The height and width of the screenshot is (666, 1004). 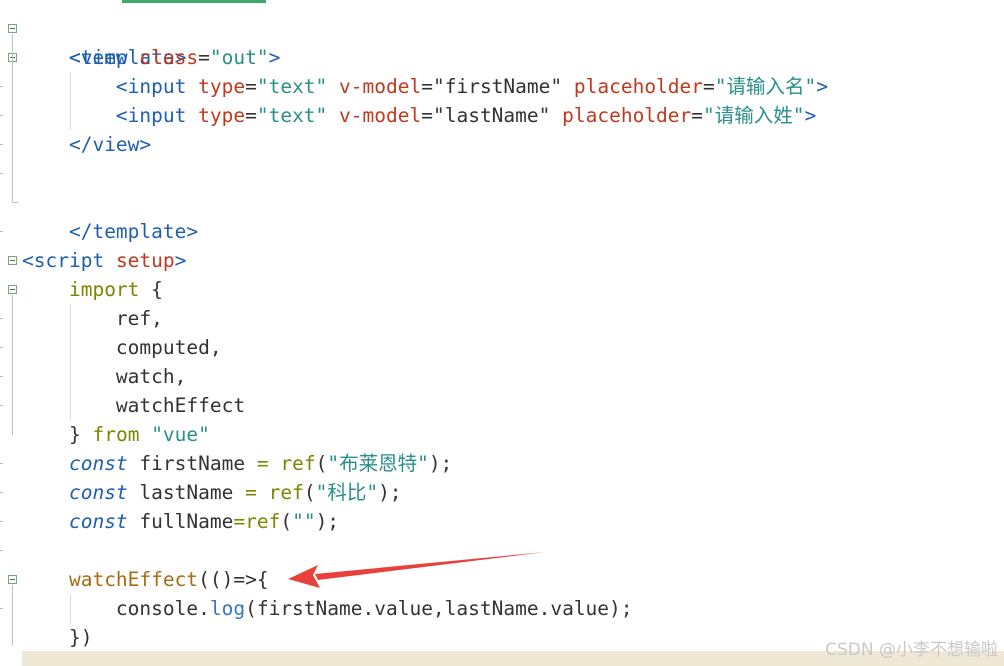 What do you see at coordinates (304, 576) in the screenshot?
I see `arrow-head-icon` at bounding box center [304, 576].